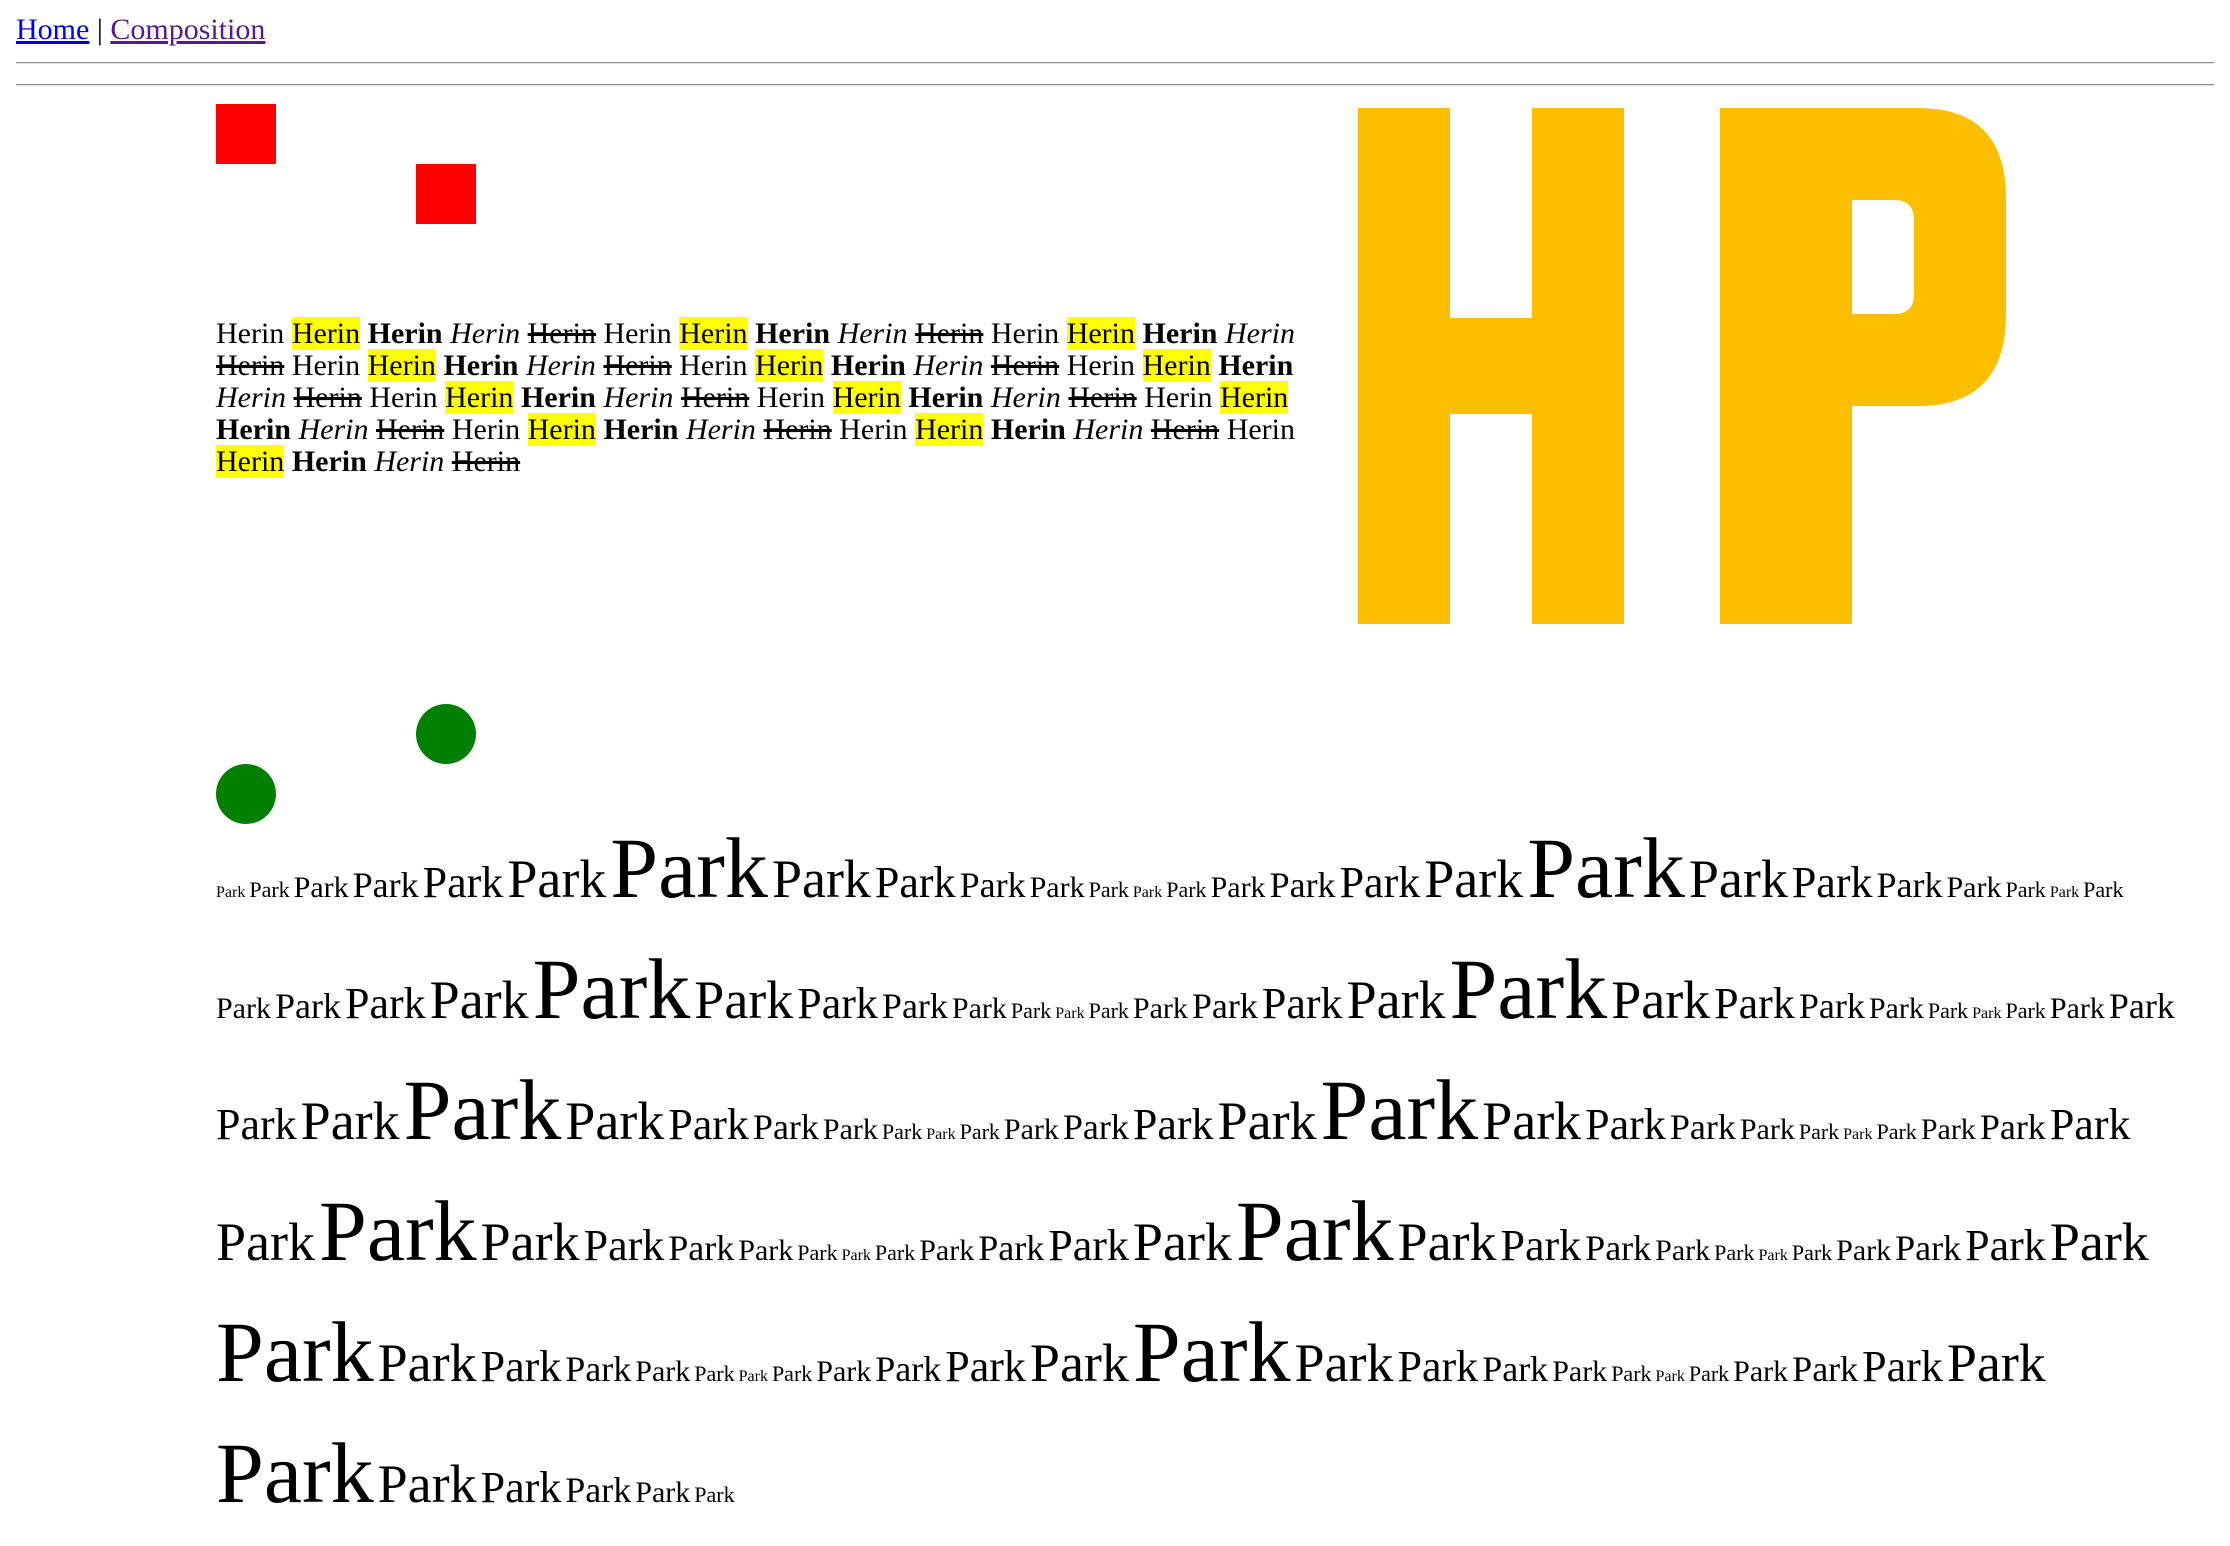 This screenshot has height=1546, width=2230. Describe the element at coordinates (246, 794) in the screenshot. I see `green-circle-left` at that location.